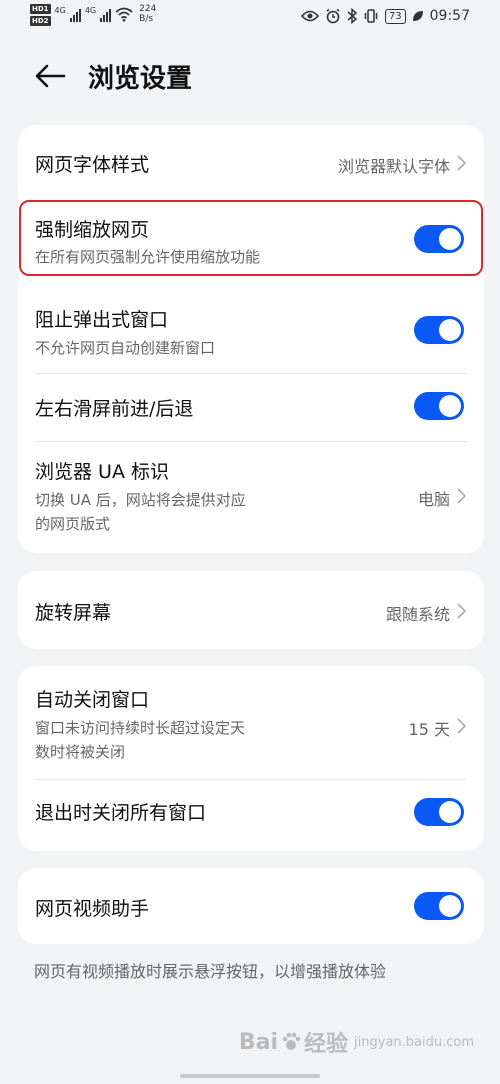 Image resolution: width=500 pixels, height=1084 pixels. I want to click on network-speed: 224 B/s, so click(147, 14).